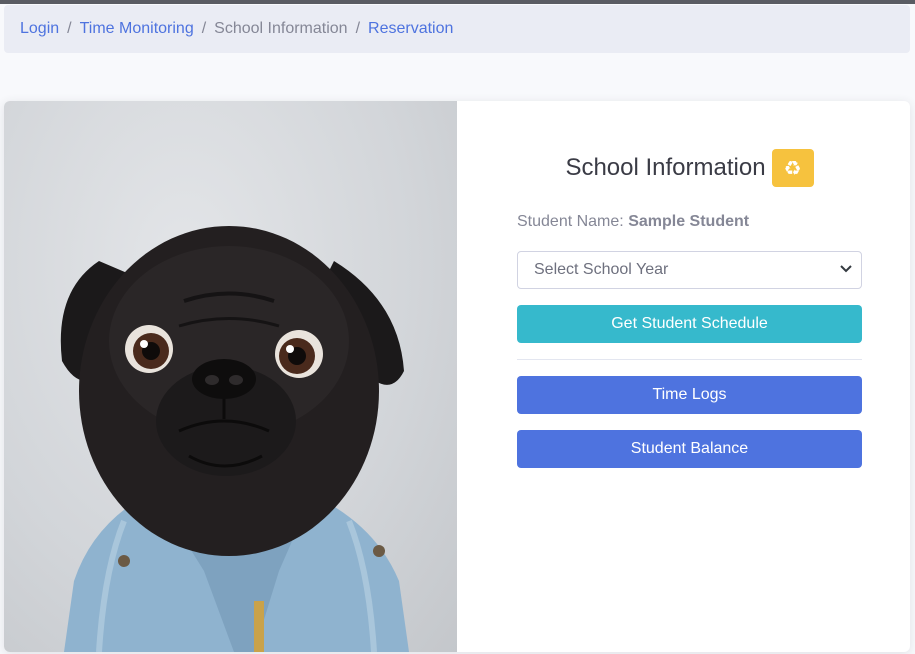 This screenshot has height=654, width=915. Describe the element at coordinates (846, 269) in the screenshot. I see `chevron-down-icon` at that location.